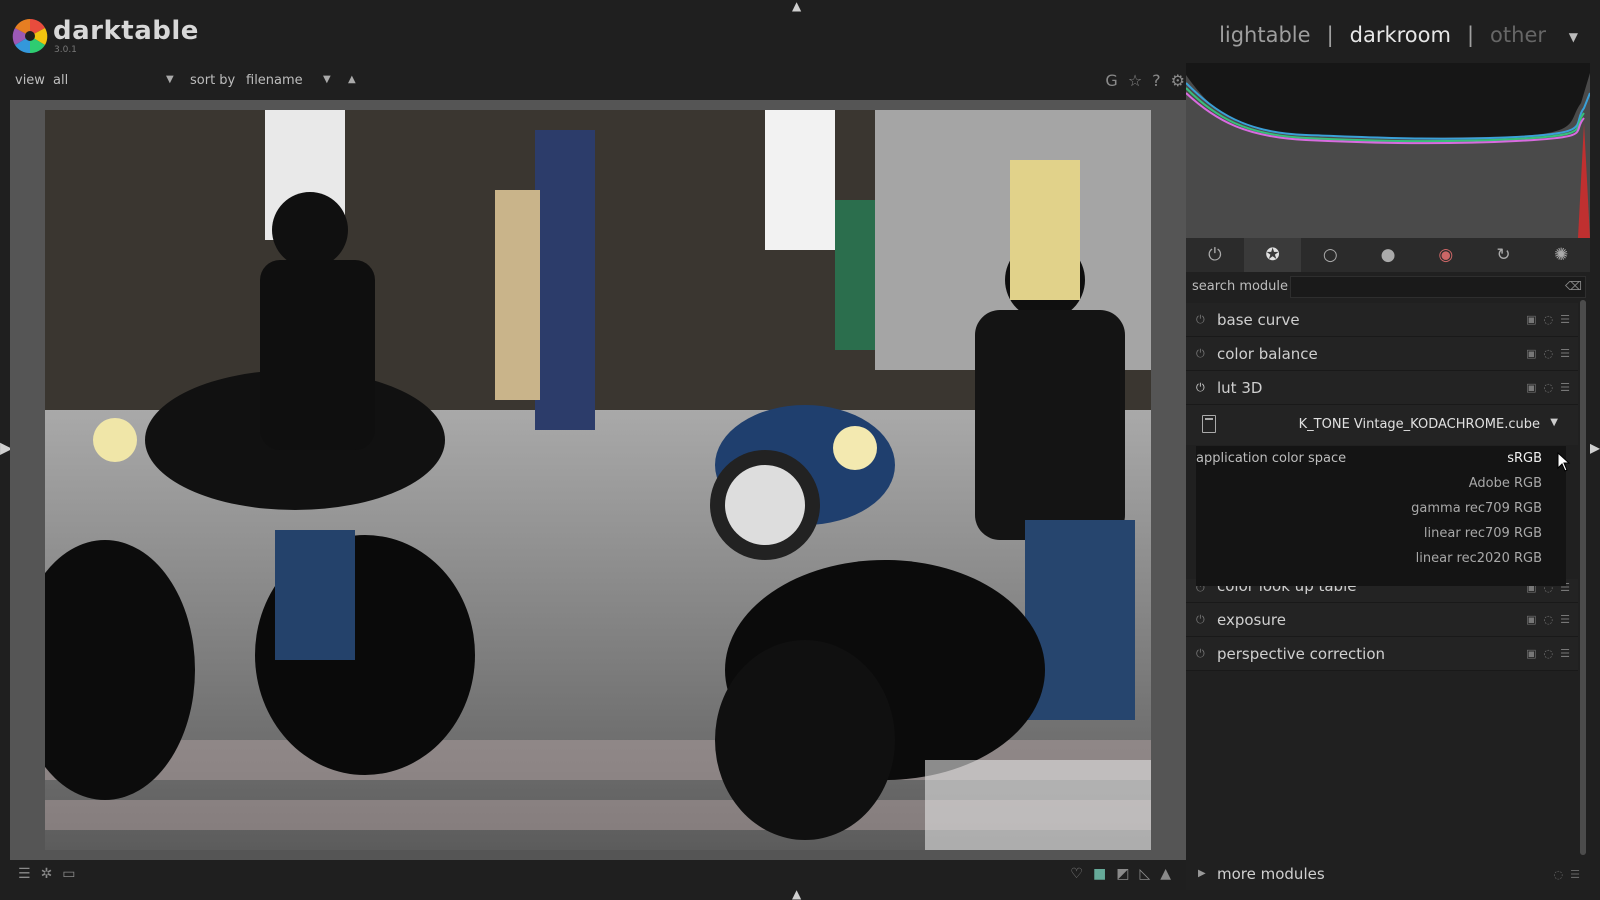 The image size is (1600, 900). Describe the element at coordinates (1165, 874) in the screenshot. I see `clipping-warning-icon: ▲` at that location.